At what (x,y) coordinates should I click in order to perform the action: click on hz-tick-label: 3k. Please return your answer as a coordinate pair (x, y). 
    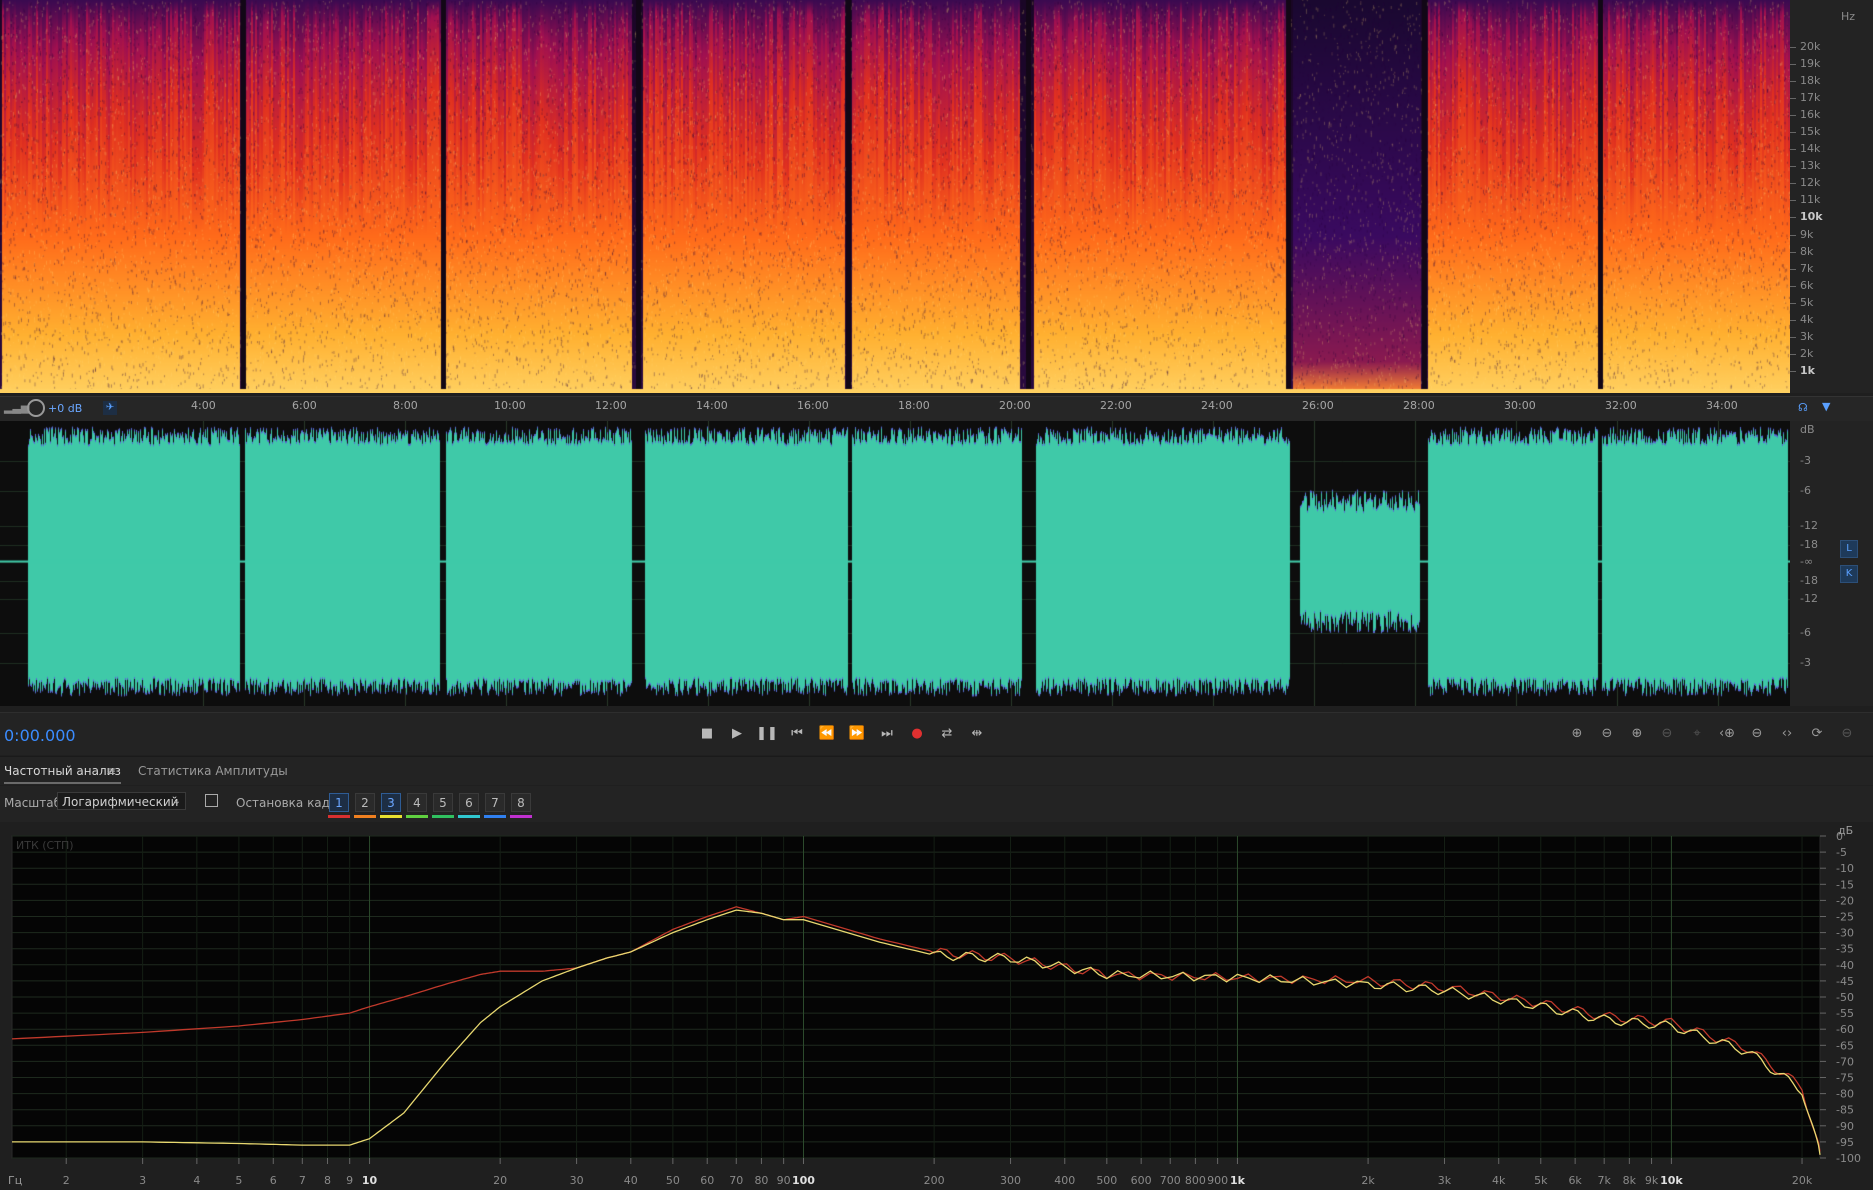
    Looking at the image, I should click on (1807, 336).